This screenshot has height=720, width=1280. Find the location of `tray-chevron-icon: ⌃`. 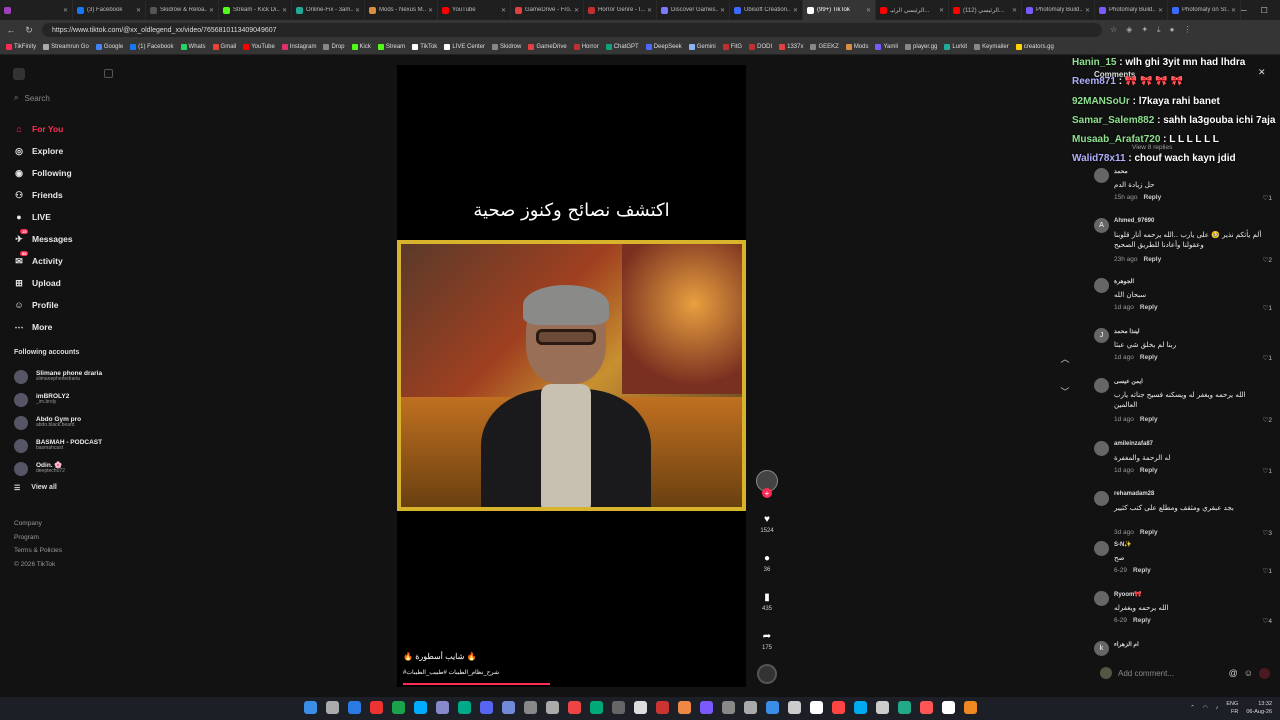

tray-chevron-icon: ⌃ is located at coordinates (1192, 708).